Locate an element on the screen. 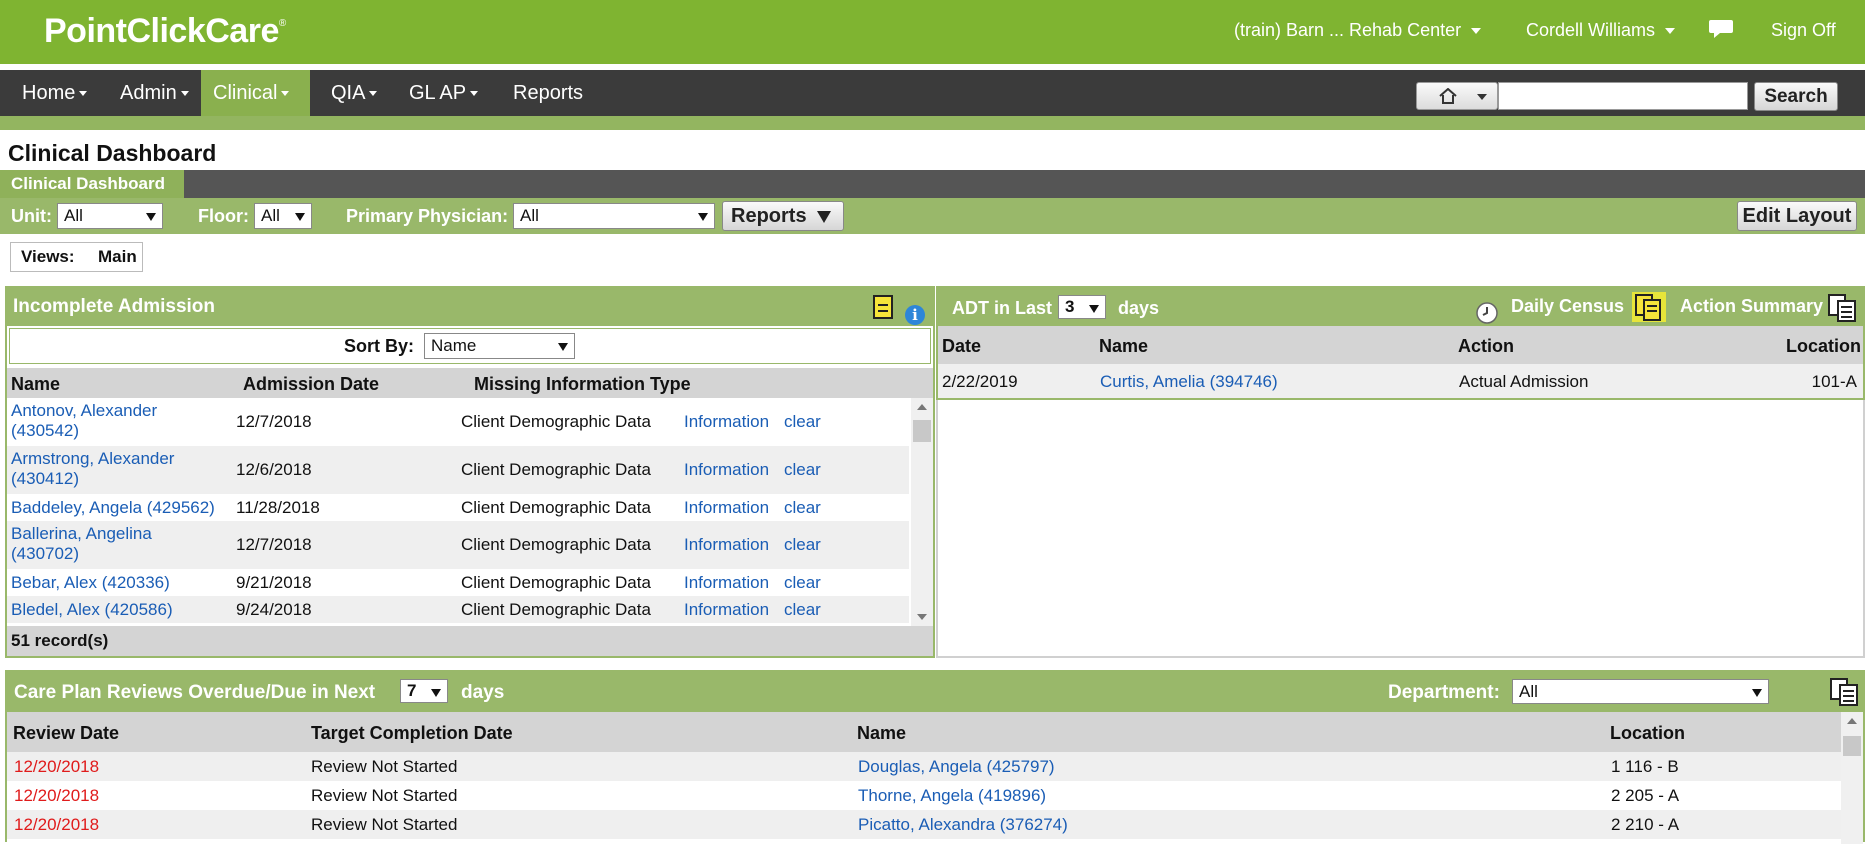  nav-admin: Admin is located at coordinates (154, 93).